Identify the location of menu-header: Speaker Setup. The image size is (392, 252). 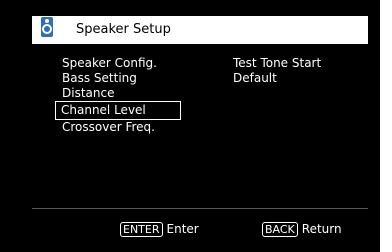
(200, 30).